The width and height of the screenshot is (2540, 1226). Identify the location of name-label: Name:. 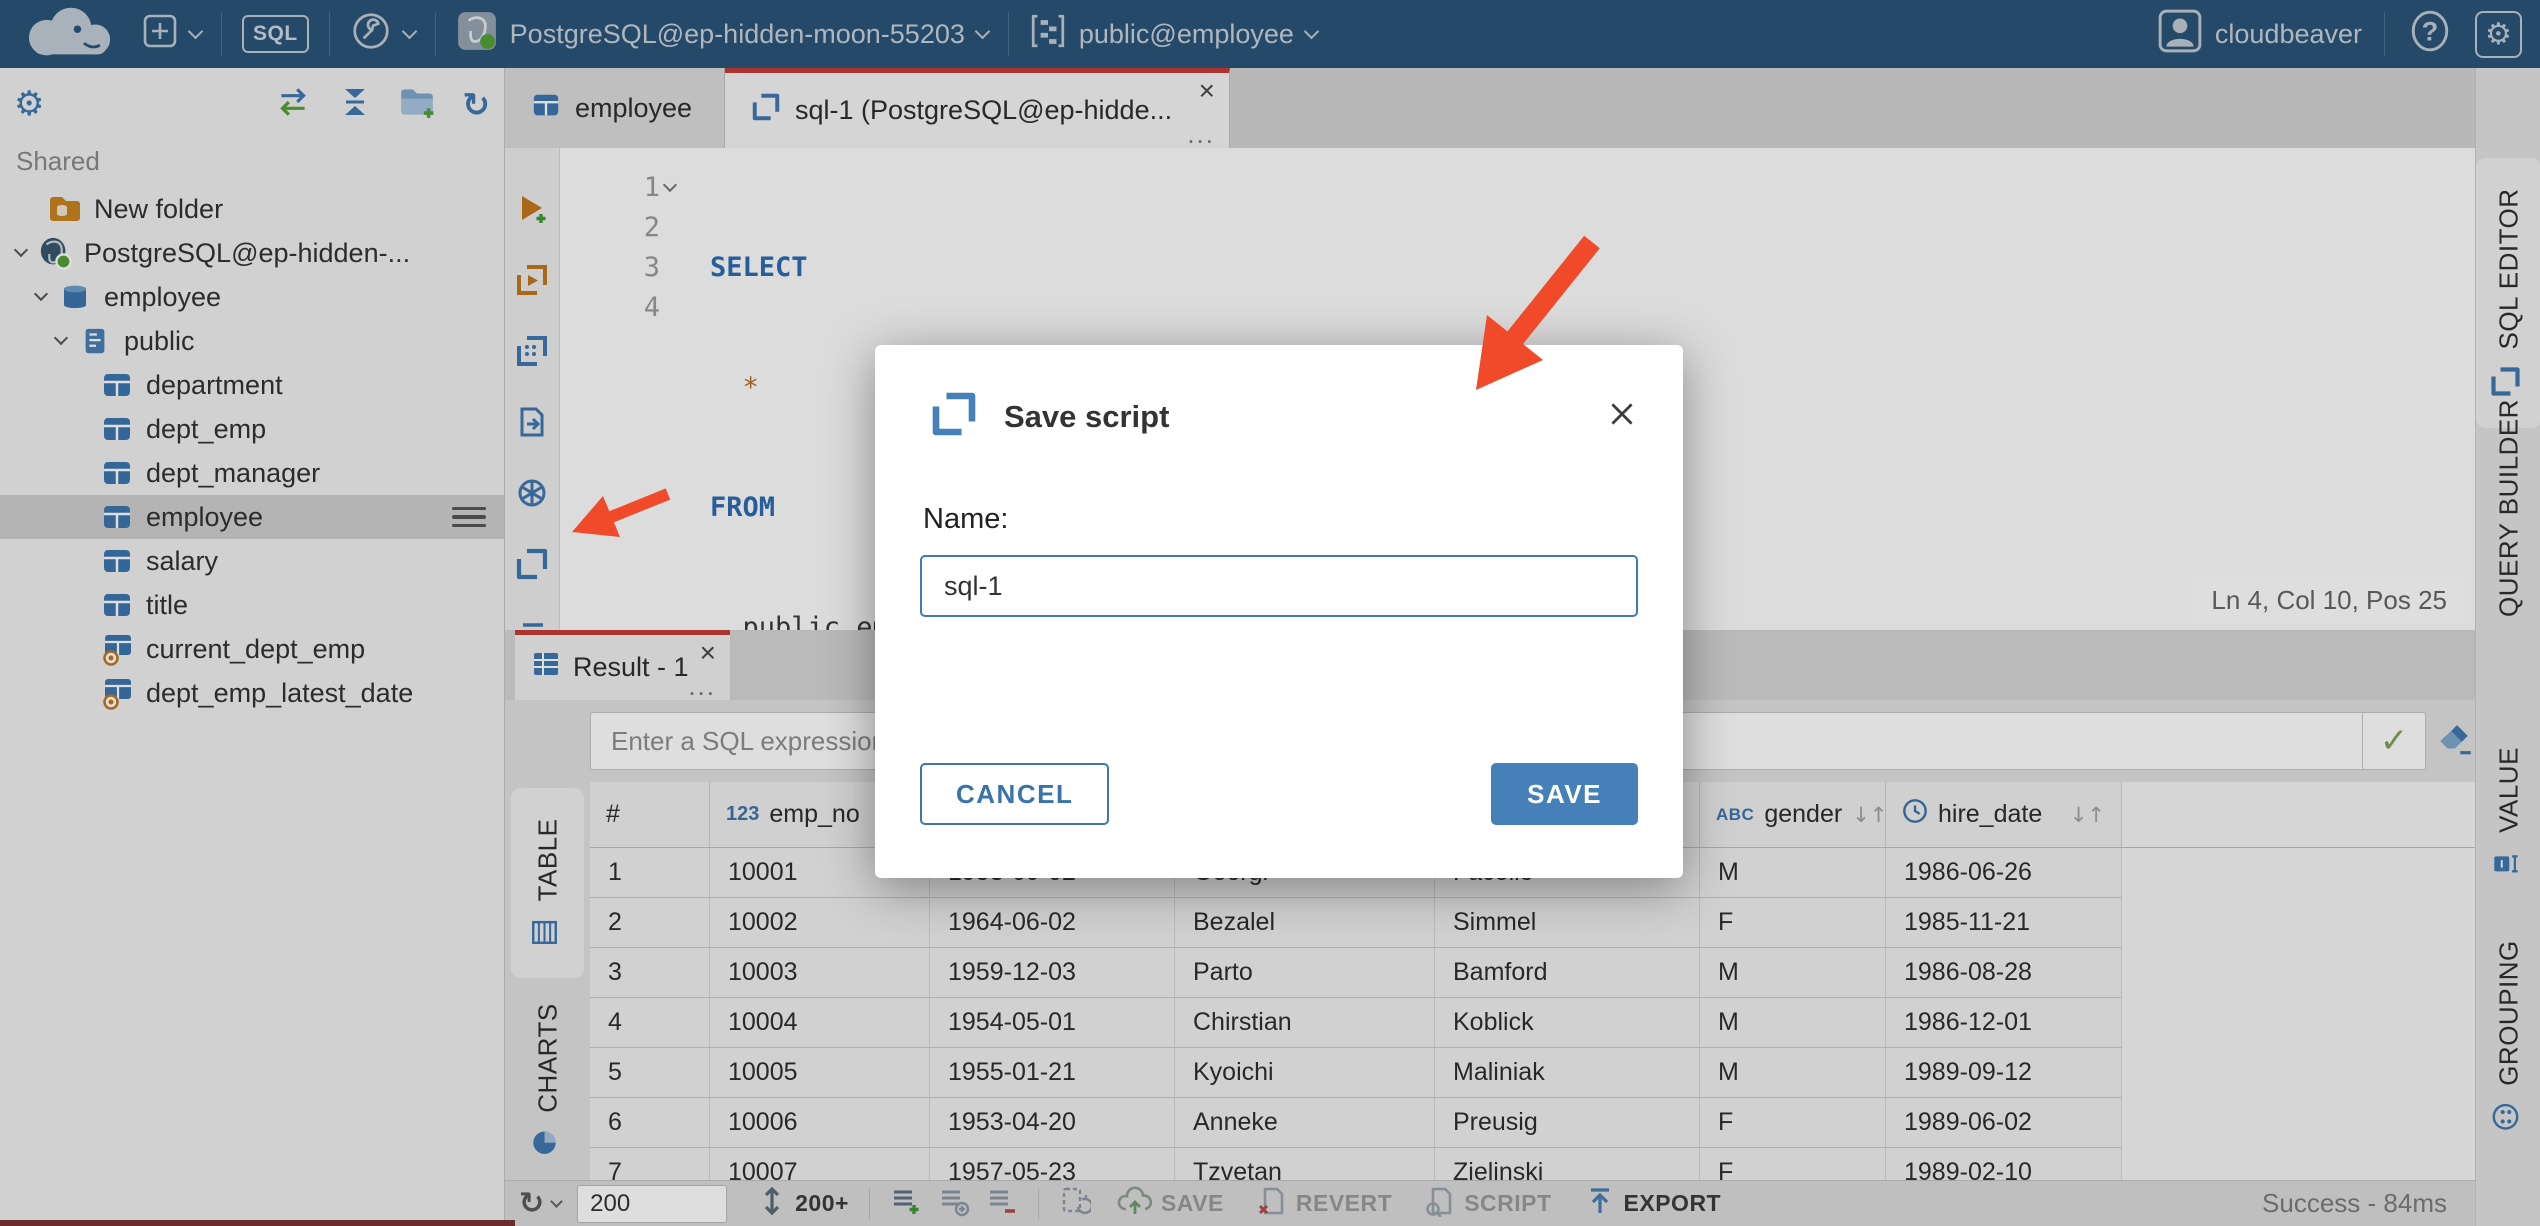
(966, 519).